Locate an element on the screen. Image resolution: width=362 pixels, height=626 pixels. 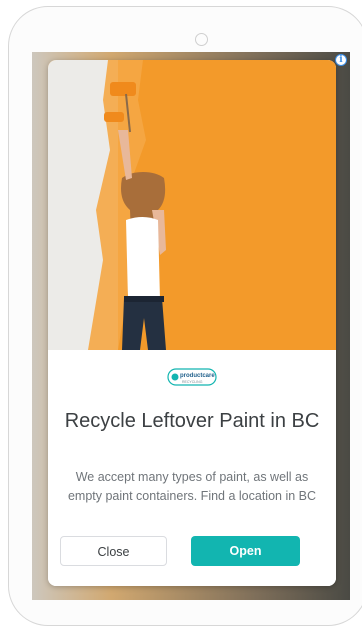
advertiser-logo-subtext: RECYCLING is located at coordinates (192, 382).